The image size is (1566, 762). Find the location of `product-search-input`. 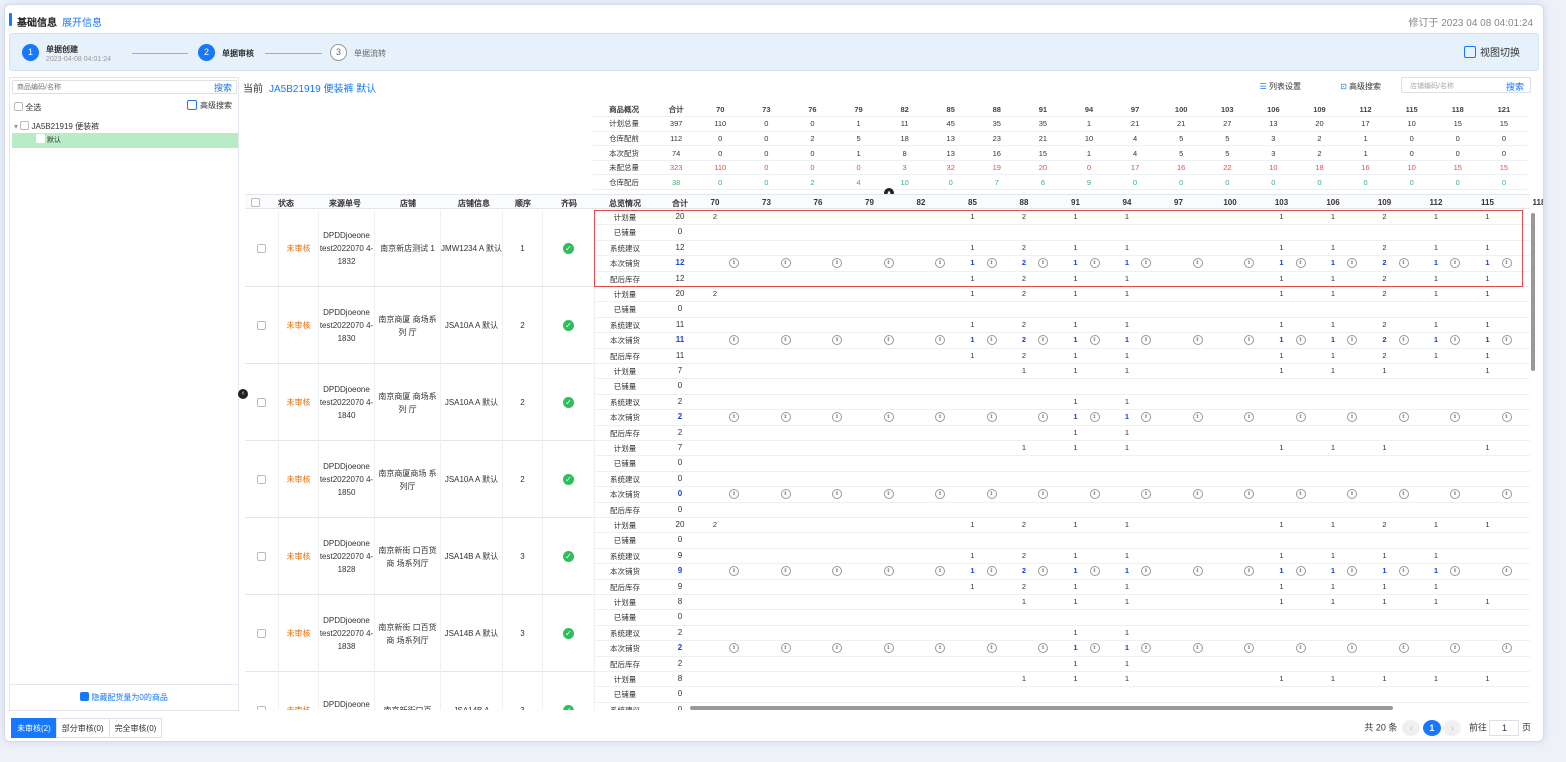

product-search-input is located at coordinates (102, 87).